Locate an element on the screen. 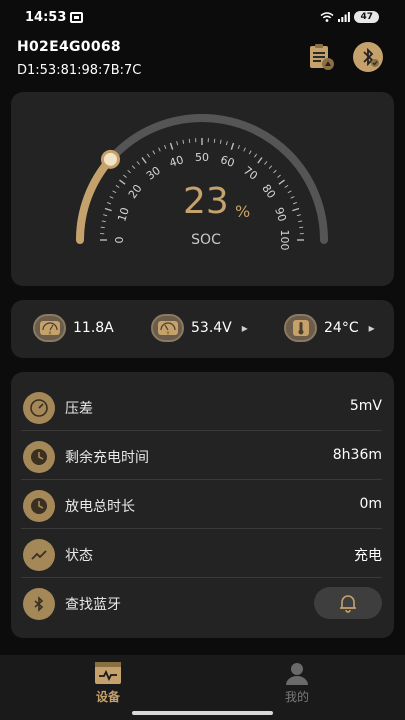 The image size is (405, 720). device-mac-address: D1:53:81:98:7B:7C is located at coordinates (79, 70).